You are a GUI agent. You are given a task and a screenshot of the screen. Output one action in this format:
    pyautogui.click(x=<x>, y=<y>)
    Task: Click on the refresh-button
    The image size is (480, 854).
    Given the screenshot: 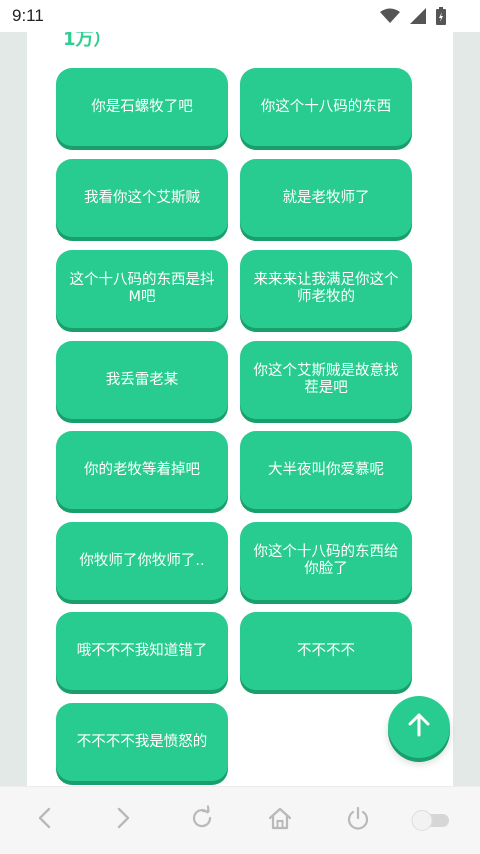 What is the action you would take?
    pyautogui.click(x=202, y=820)
    